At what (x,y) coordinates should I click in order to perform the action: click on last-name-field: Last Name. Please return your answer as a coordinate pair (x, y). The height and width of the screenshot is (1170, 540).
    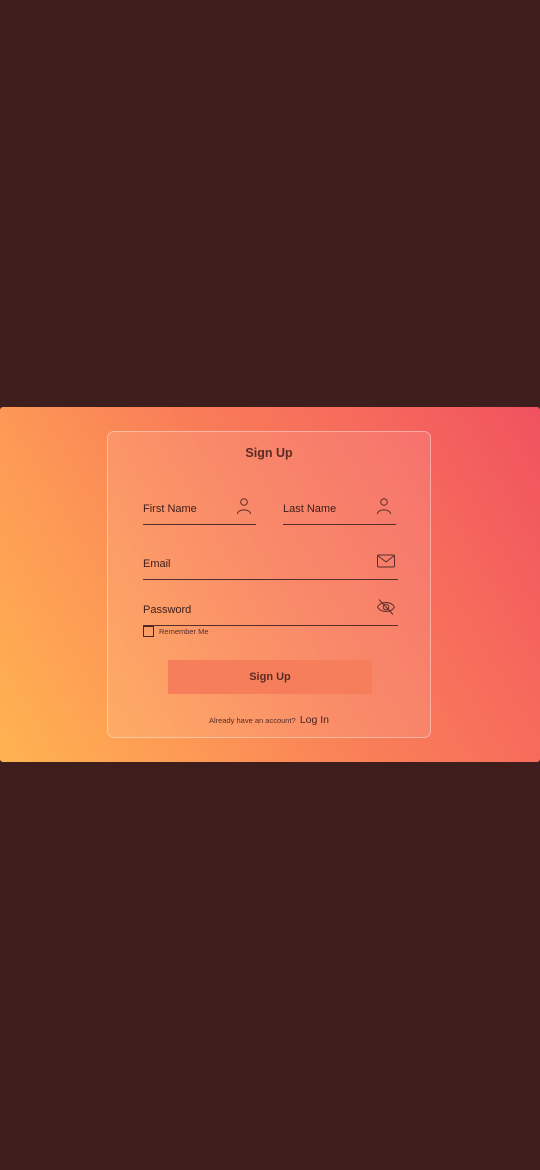
    Looking at the image, I should click on (339, 511).